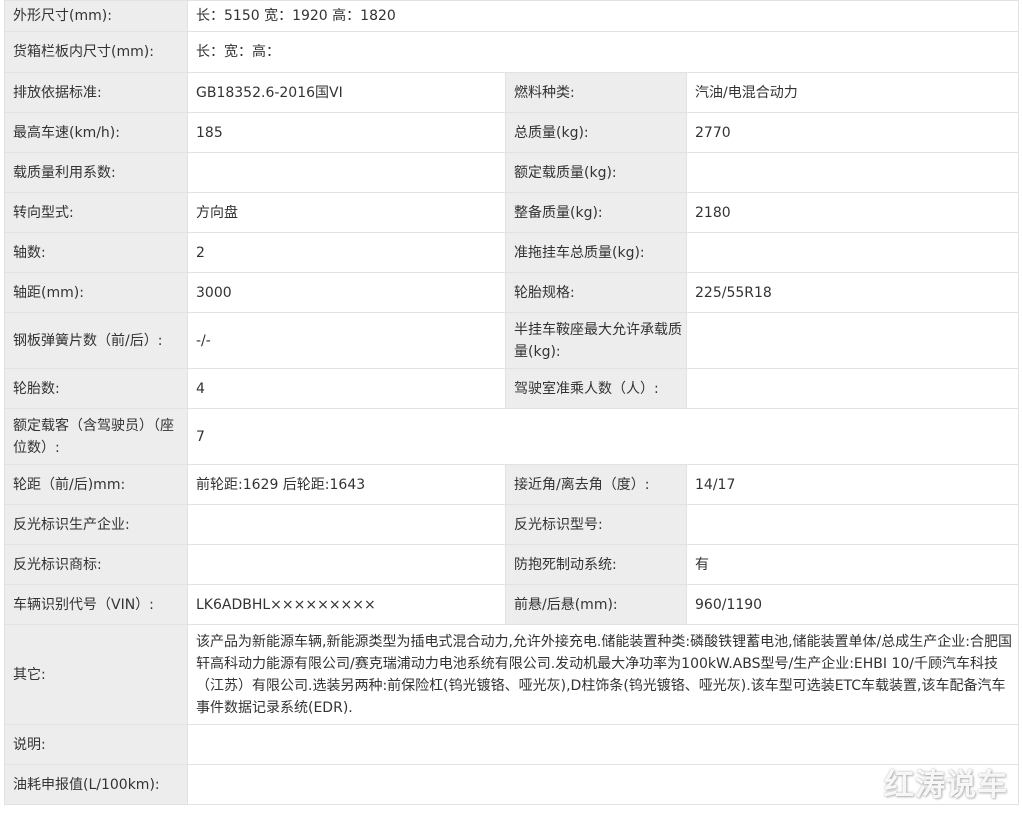  What do you see at coordinates (346, 484) in the screenshot?
I see `field-value: 前轮距:1629 后轮距:1643` at bounding box center [346, 484].